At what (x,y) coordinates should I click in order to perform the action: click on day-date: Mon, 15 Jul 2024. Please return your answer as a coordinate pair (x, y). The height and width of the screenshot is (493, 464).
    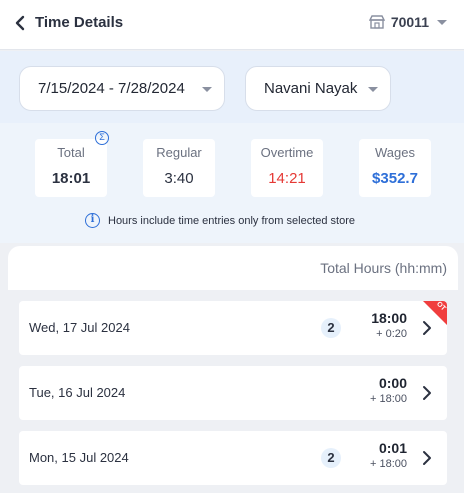
    Looking at the image, I should click on (79, 457).